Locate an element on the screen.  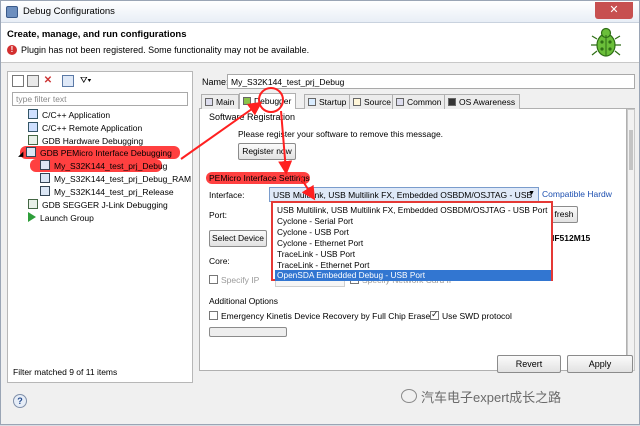
name-field: My_S32K144_test_prj_Debug is located at coordinates (431, 81).